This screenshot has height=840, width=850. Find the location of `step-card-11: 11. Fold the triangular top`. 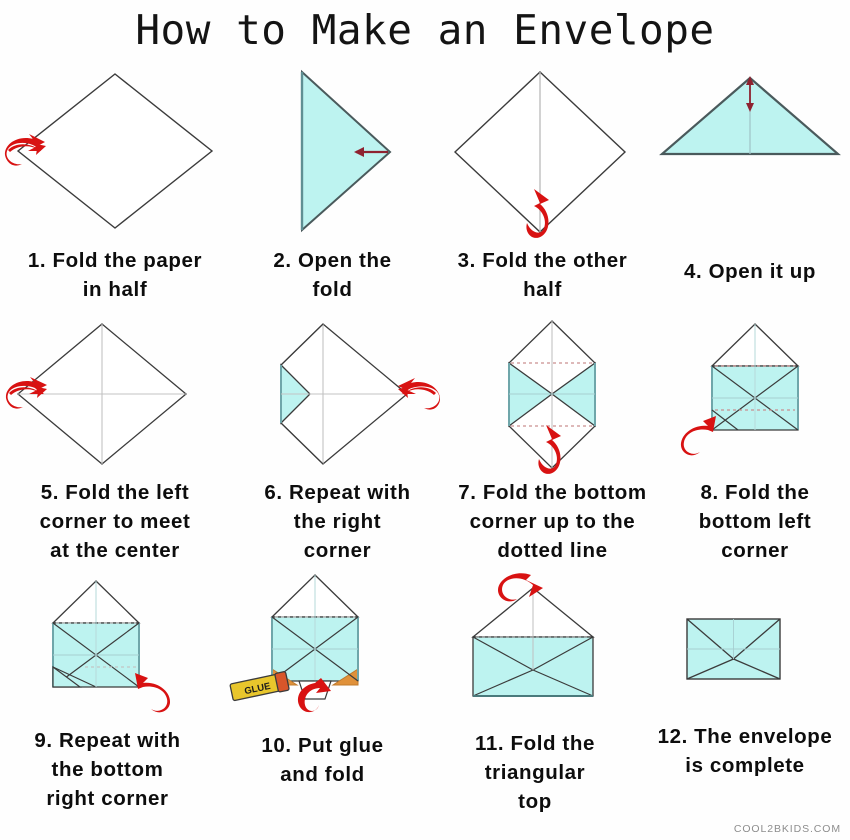

step-card-11: 11. Fold the triangular top is located at coordinates (535, 693).